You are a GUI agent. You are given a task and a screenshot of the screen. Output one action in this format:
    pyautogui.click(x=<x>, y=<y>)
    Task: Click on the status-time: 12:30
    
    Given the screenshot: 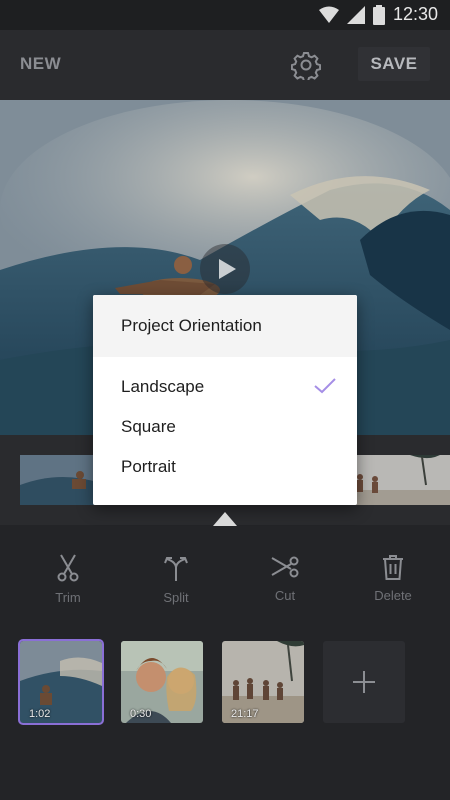 What is the action you would take?
    pyautogui.click(x=415, y=14)
    